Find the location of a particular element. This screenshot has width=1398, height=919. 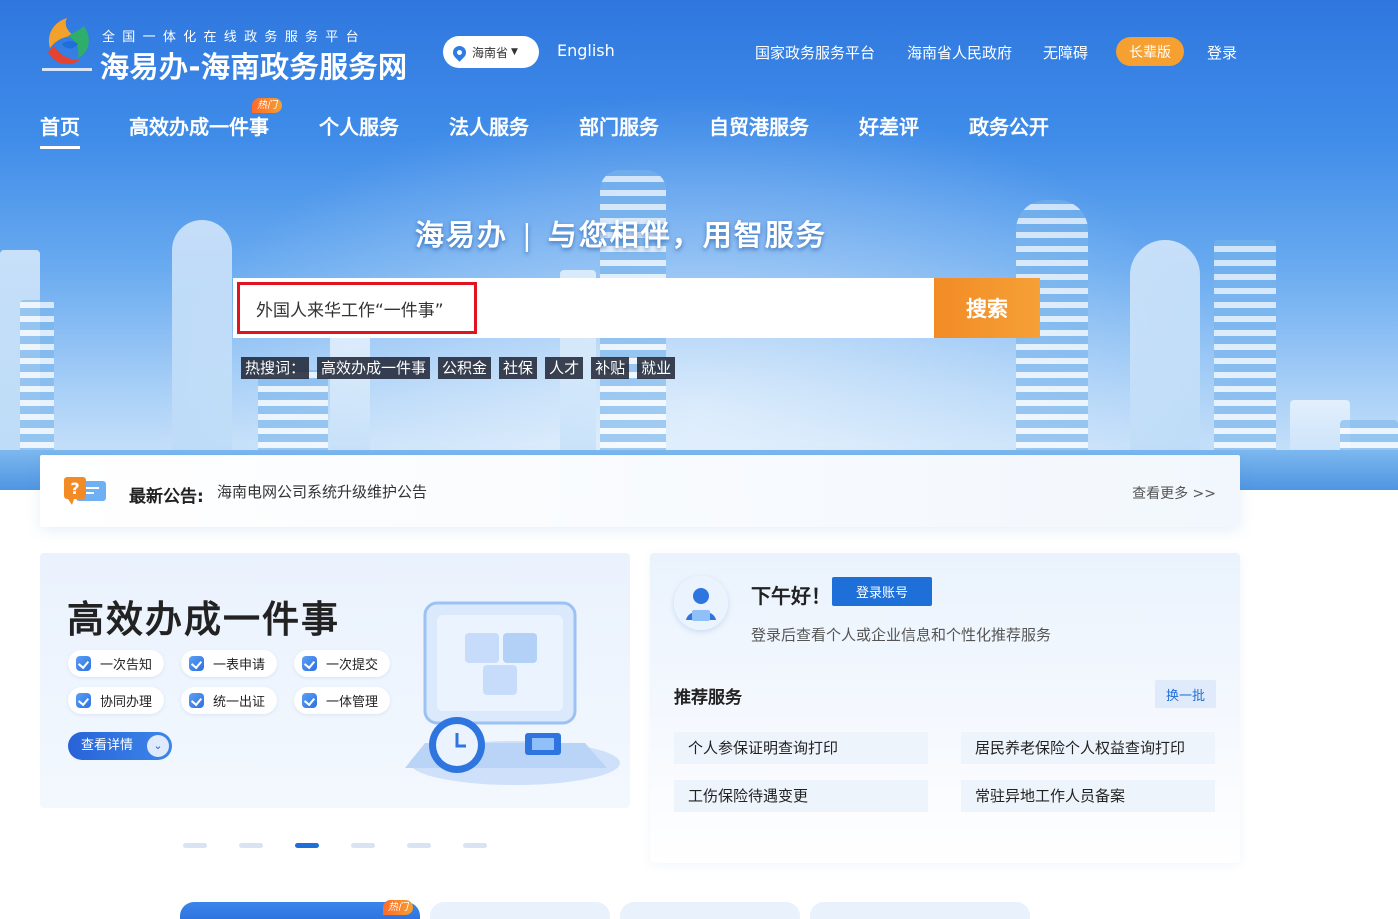

nav-one-thing: 高效办成一件事 is located at coordinates (199, 125).